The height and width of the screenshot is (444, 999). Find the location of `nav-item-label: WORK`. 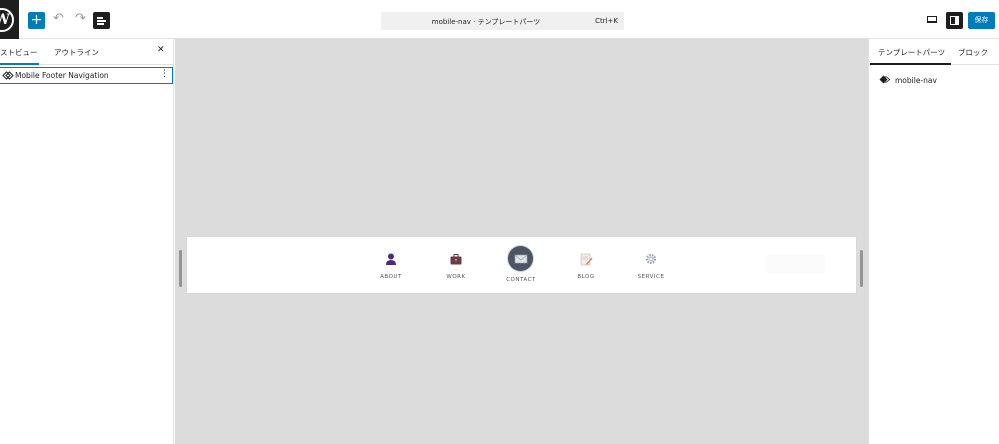

nav-item-label: WORK is located at coordinates (456, 277).